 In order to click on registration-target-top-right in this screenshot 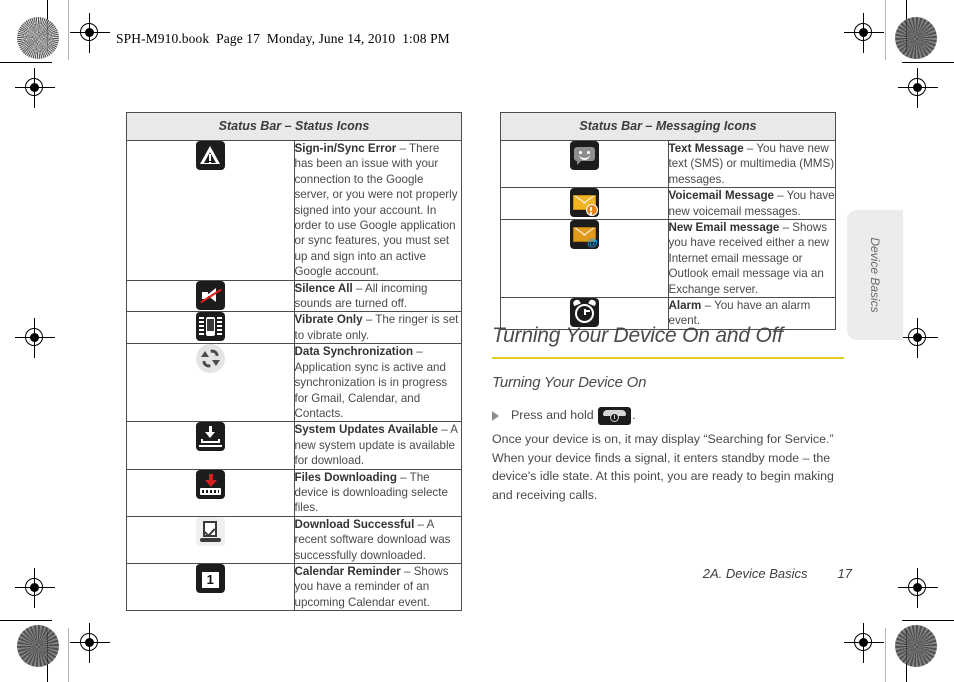, I will do `click(864, 33)`.